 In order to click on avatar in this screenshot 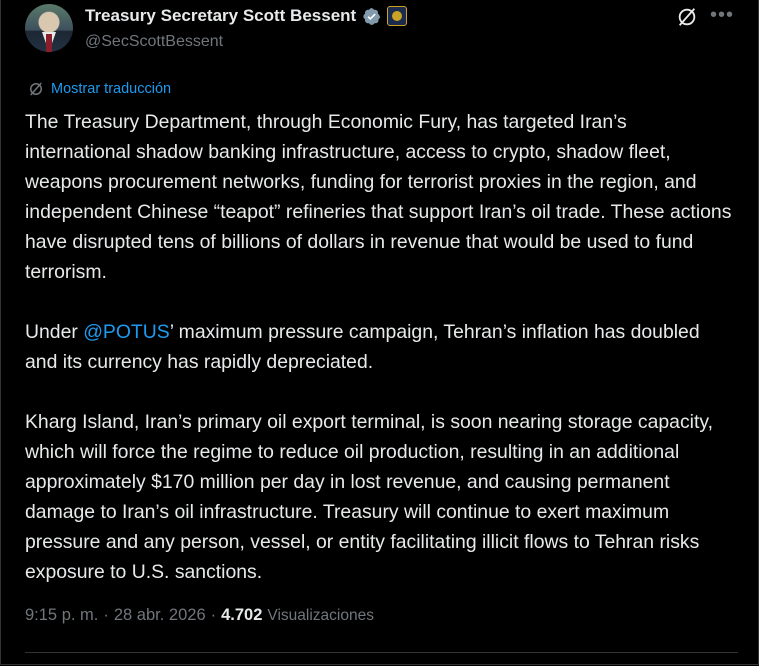, I will do `click(49, 28)`.